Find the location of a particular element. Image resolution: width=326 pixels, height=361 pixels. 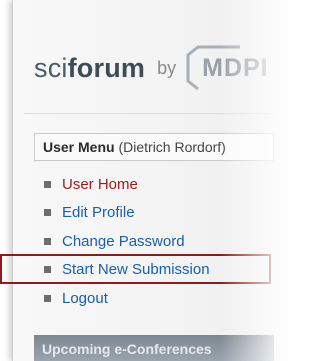

mdpi-text: MDPI is located at coordinates (235, 67).